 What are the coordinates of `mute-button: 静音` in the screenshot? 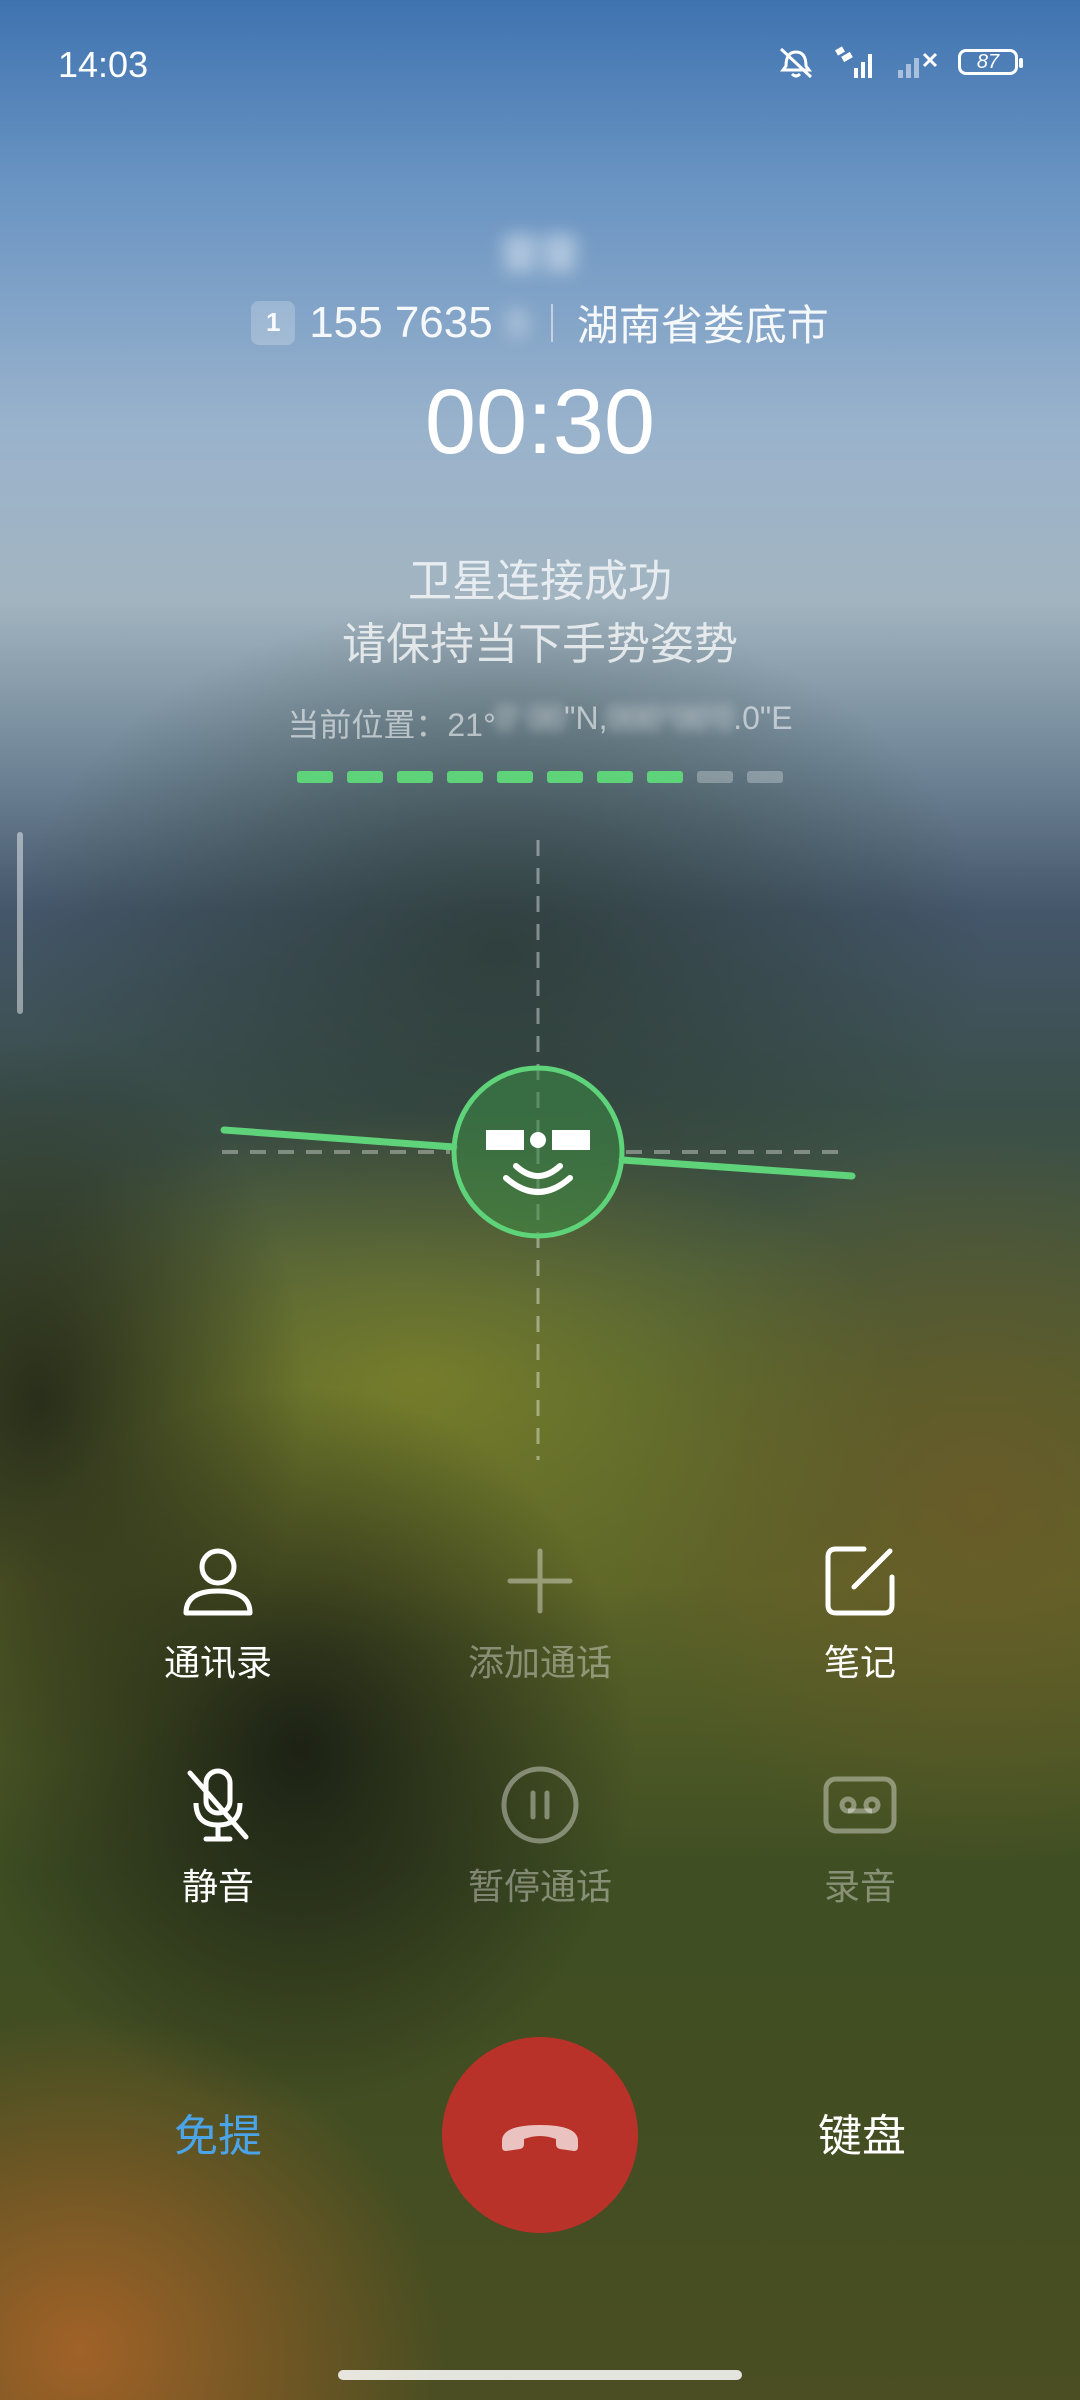 It's located at (218, 1837).